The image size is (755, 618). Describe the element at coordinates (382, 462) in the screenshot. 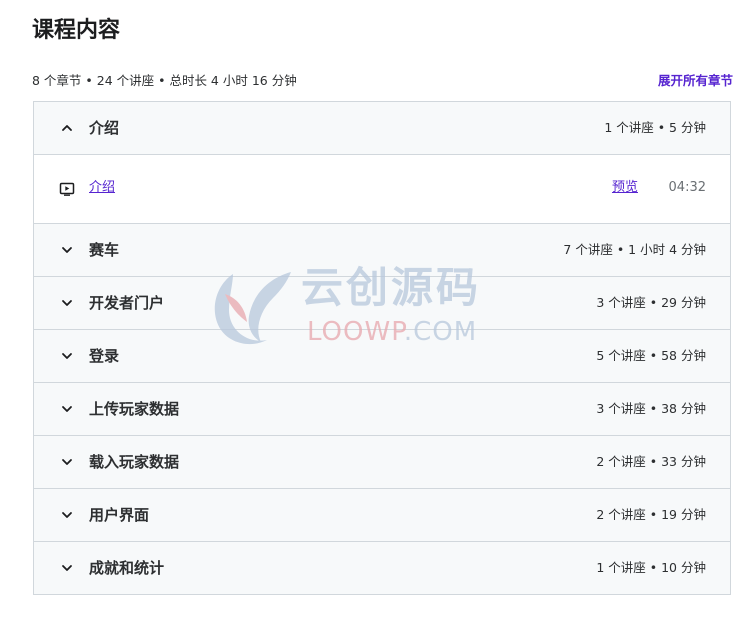

I see `section-header-load-player-data: 载入玩家数据 2 个讲座 • 33 分钟` at that location.